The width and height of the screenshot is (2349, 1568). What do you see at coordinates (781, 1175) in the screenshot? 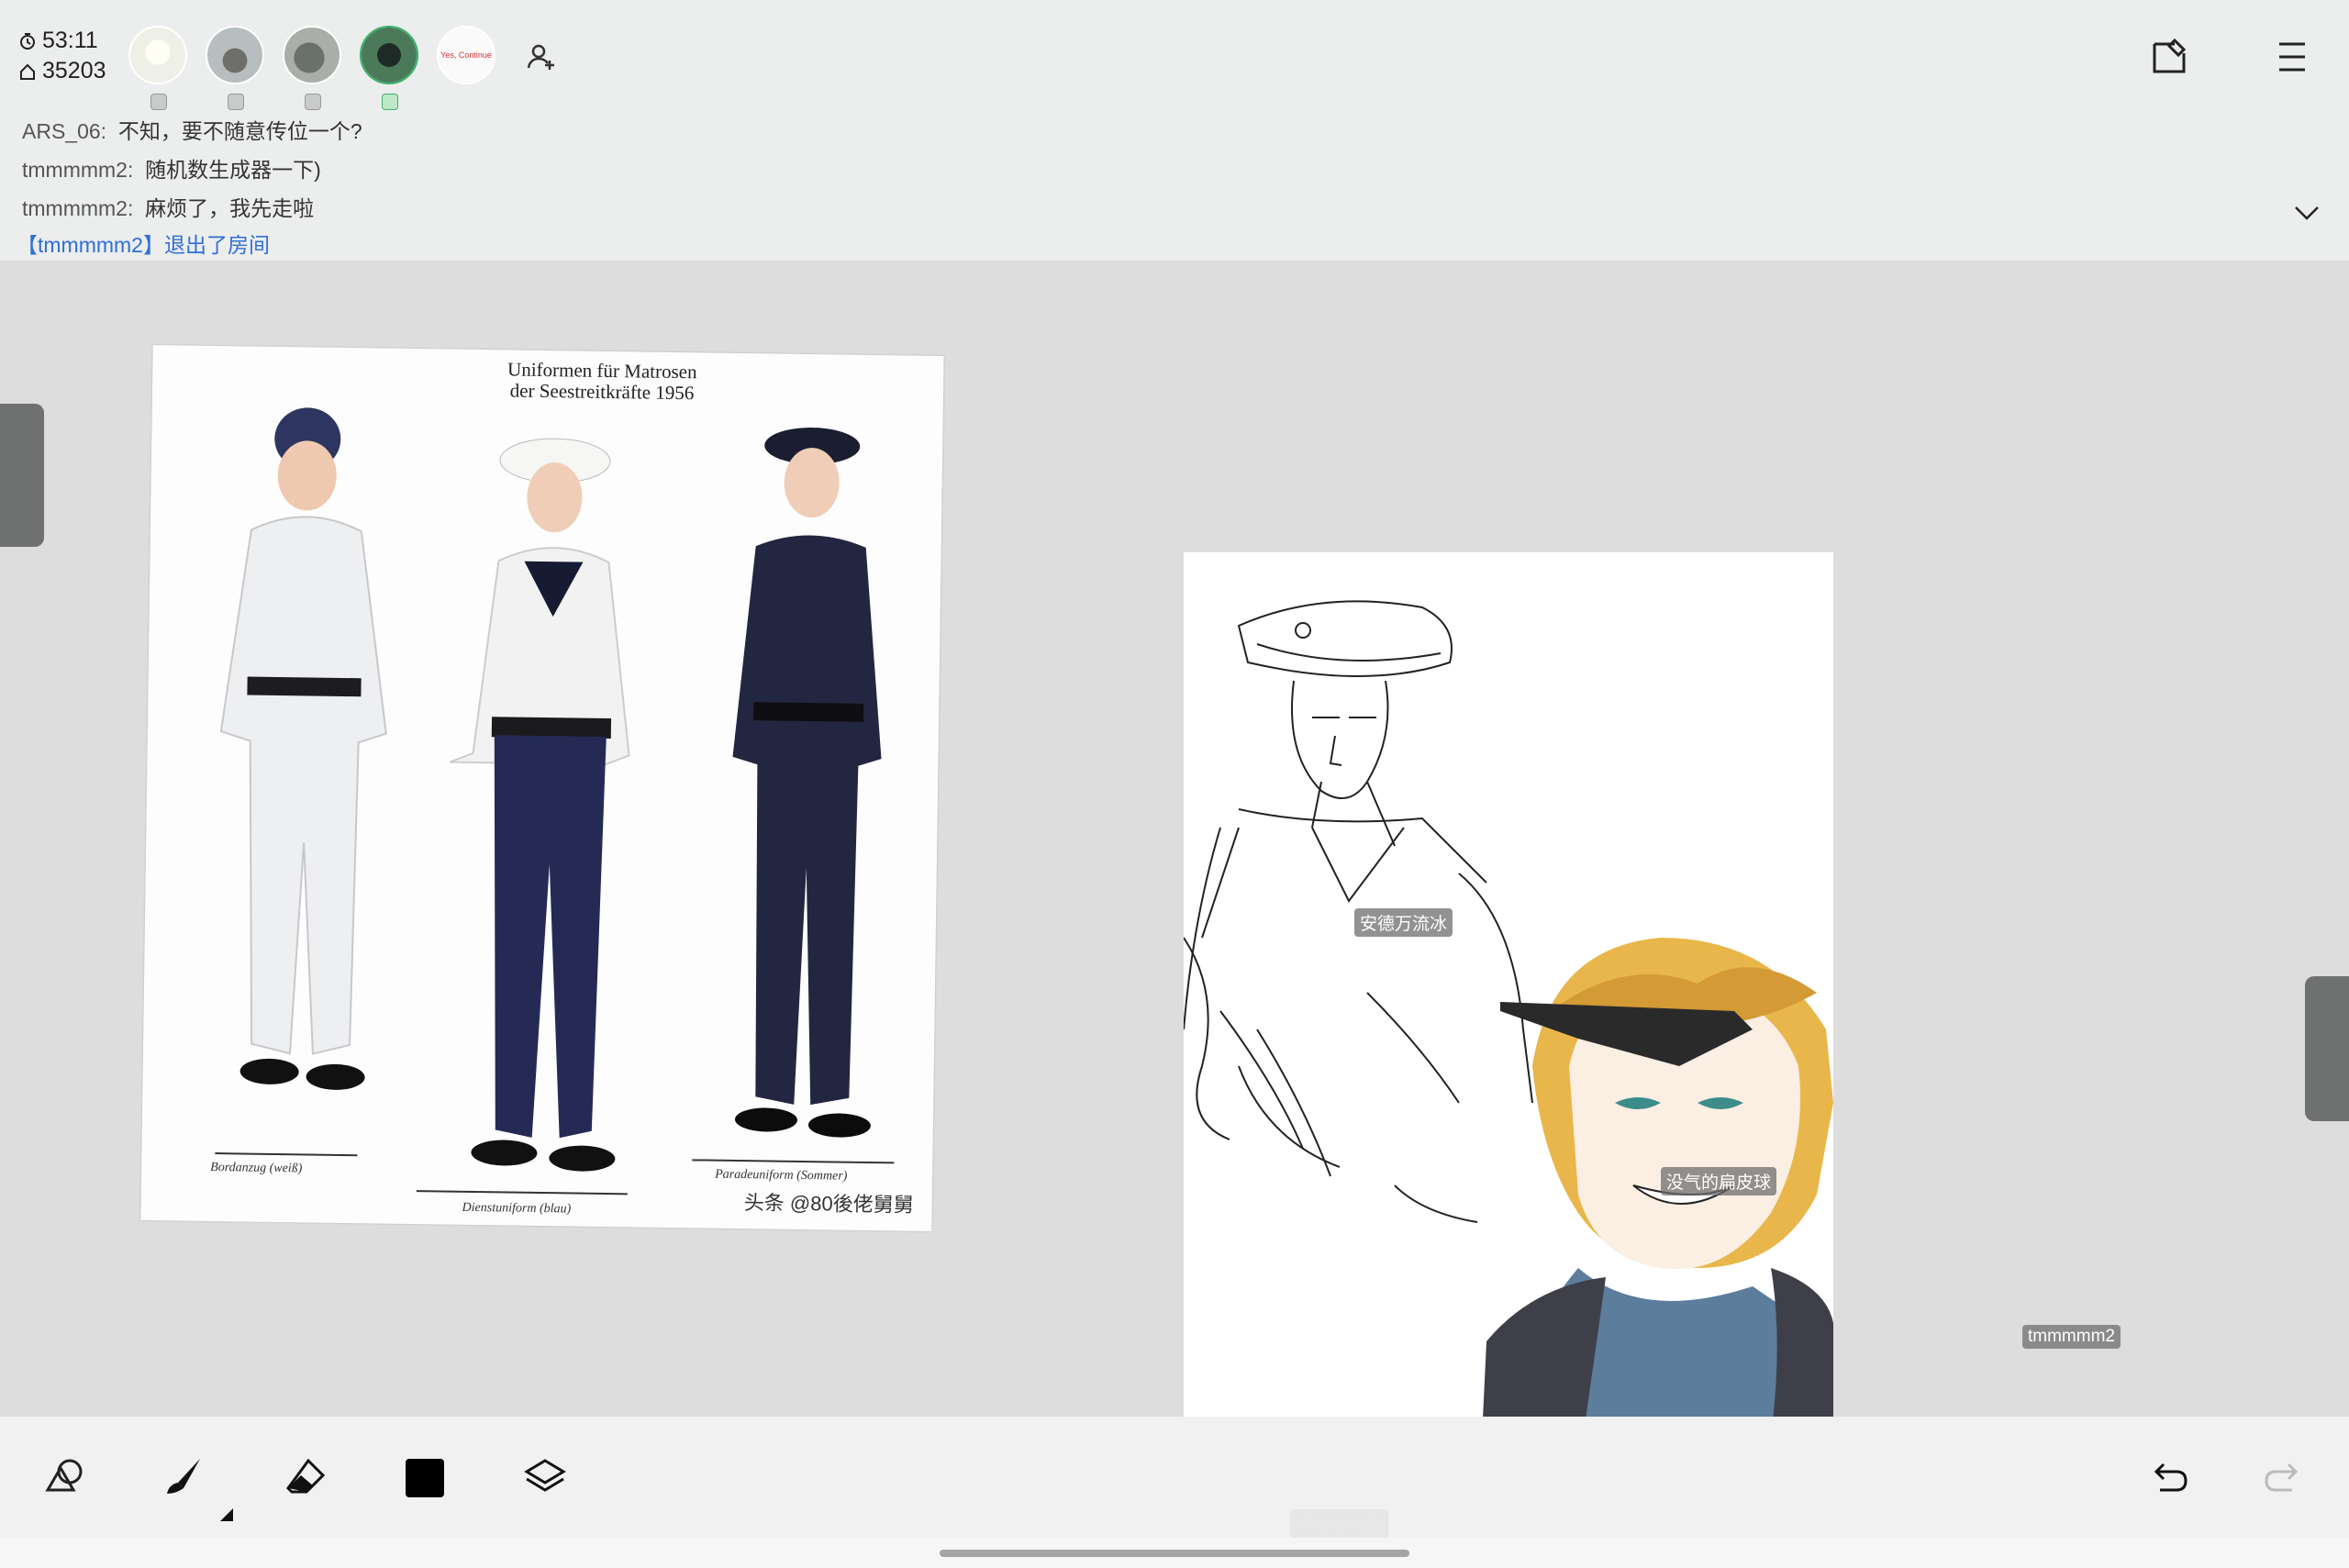
I see `reference-caption: Paradeuniform (Sommer)` at bounding box center [781, 1175].